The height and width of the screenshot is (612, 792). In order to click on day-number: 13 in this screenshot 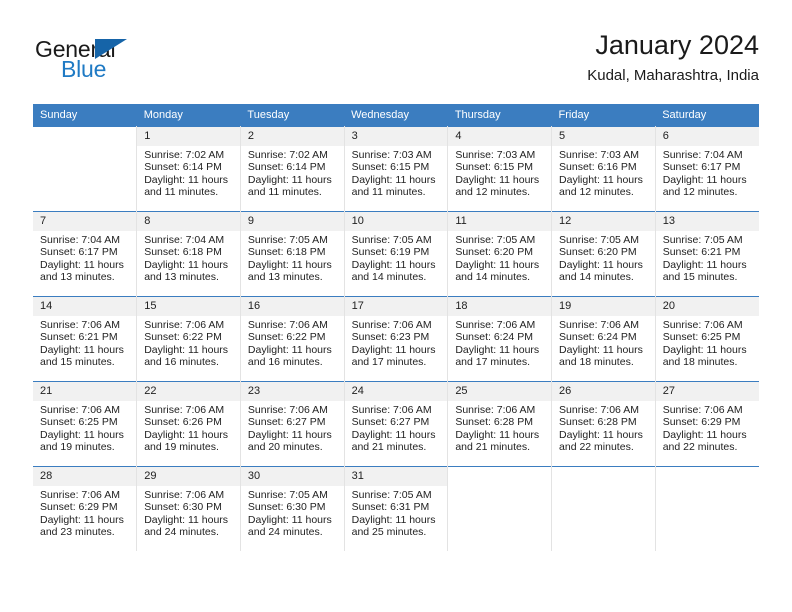, I will do `click(707, 221)`.